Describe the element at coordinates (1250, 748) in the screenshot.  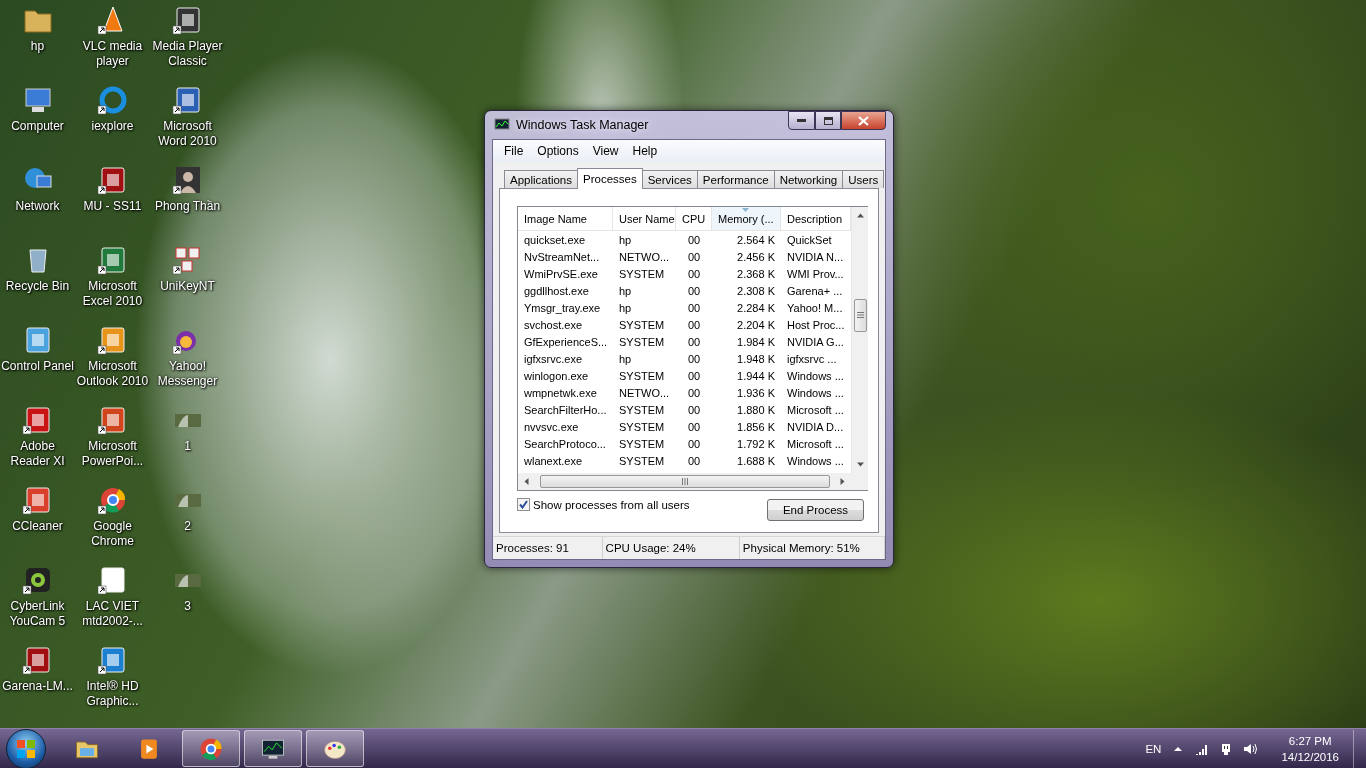
I see `speaker-icon` at that location.